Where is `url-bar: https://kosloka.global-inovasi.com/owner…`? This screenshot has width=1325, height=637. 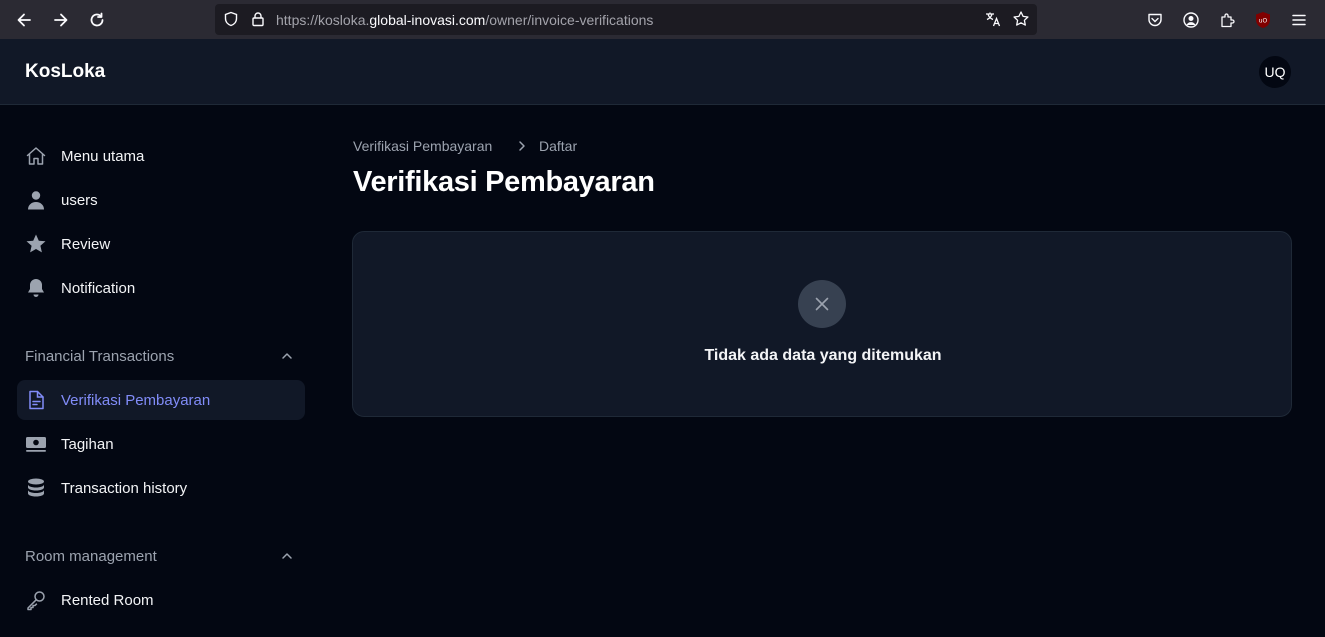
url-bar: https://kosloka.global-inovasi.com/owner… is located at coordinates (626, 19).